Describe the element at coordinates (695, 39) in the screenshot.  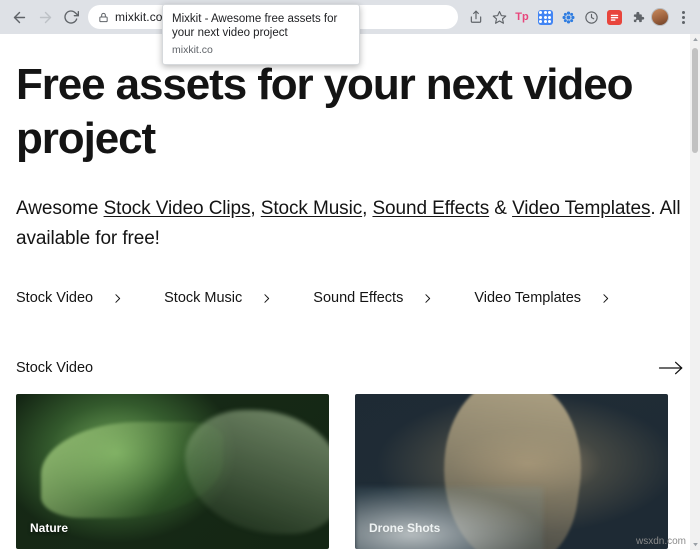
I see `scroll-up-icon` at that location.